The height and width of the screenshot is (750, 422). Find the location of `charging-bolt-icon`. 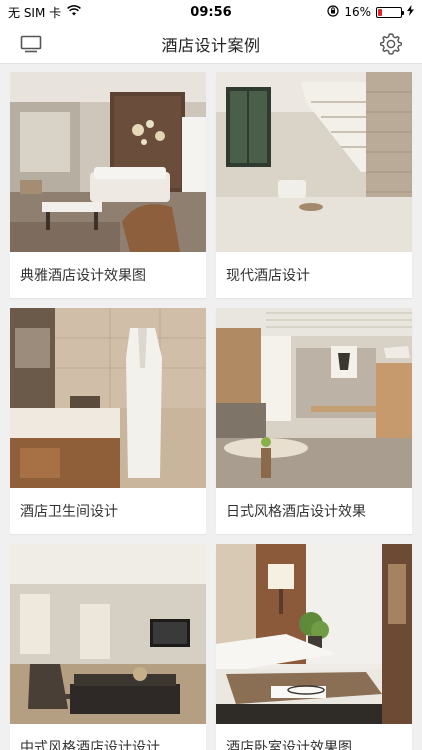

charging-bolt-icon is located at coordinates (410, 12).